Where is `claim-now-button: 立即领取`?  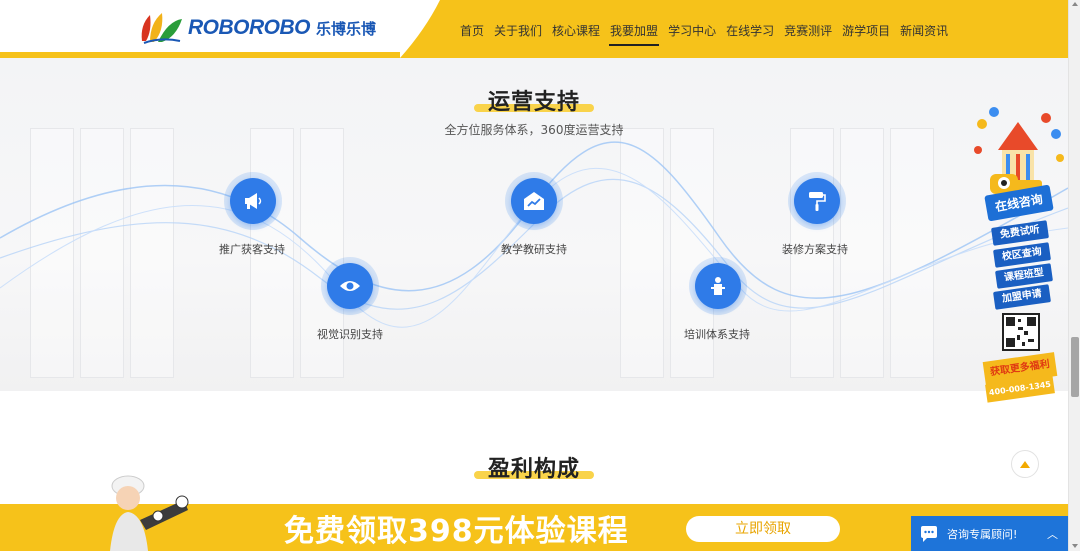
claim-now-button: 立即领取 is located at coordinates (763, 529).